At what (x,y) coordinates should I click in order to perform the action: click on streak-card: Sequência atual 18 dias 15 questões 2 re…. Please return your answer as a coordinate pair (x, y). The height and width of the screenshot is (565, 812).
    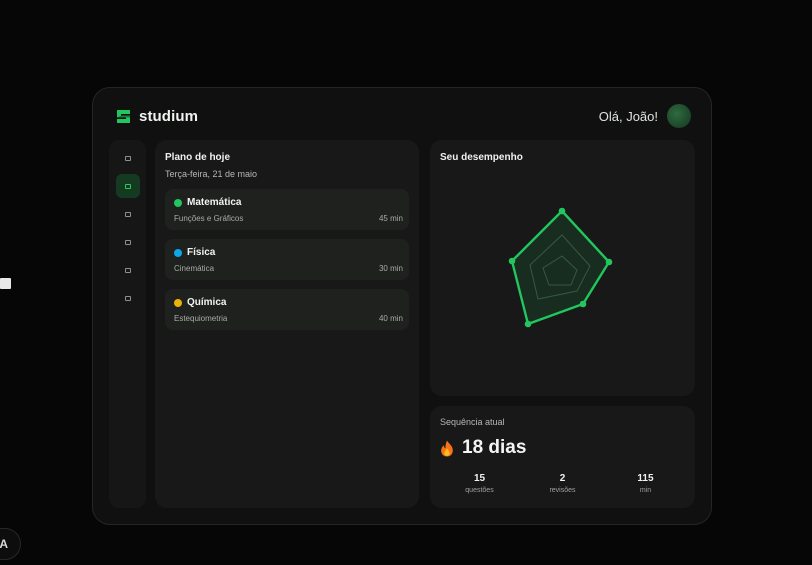
    Looking at the image, I should click on (562, 457).